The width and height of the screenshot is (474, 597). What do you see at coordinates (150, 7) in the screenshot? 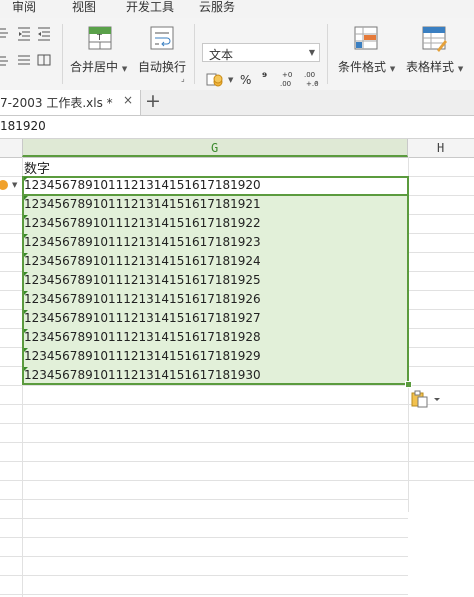
I see `menu-developer-tools: 开发工具` at bounding box center [150, 7].